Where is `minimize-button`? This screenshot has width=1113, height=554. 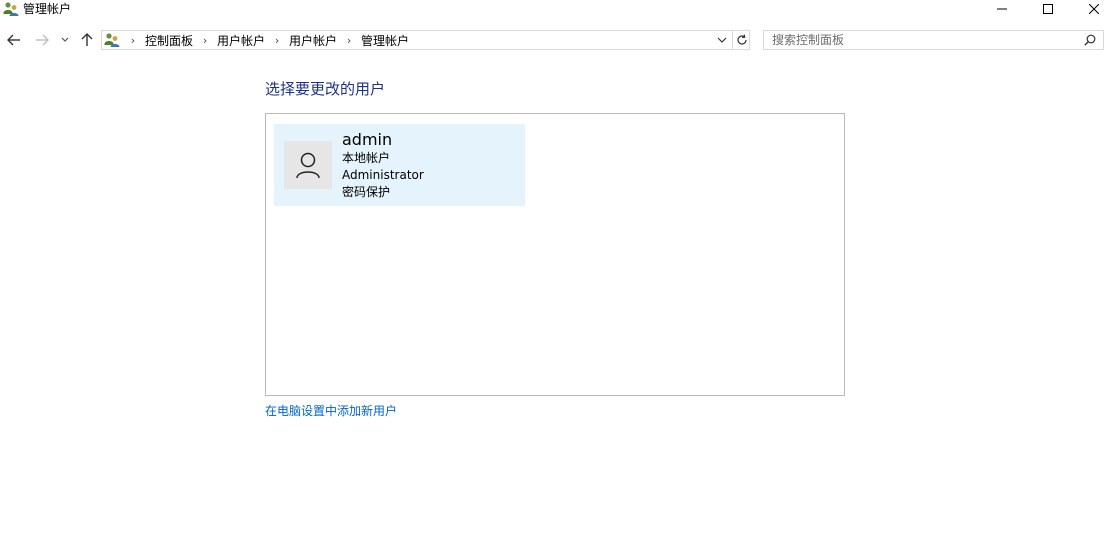
minimize-button is located at coordinates (1002, 9).